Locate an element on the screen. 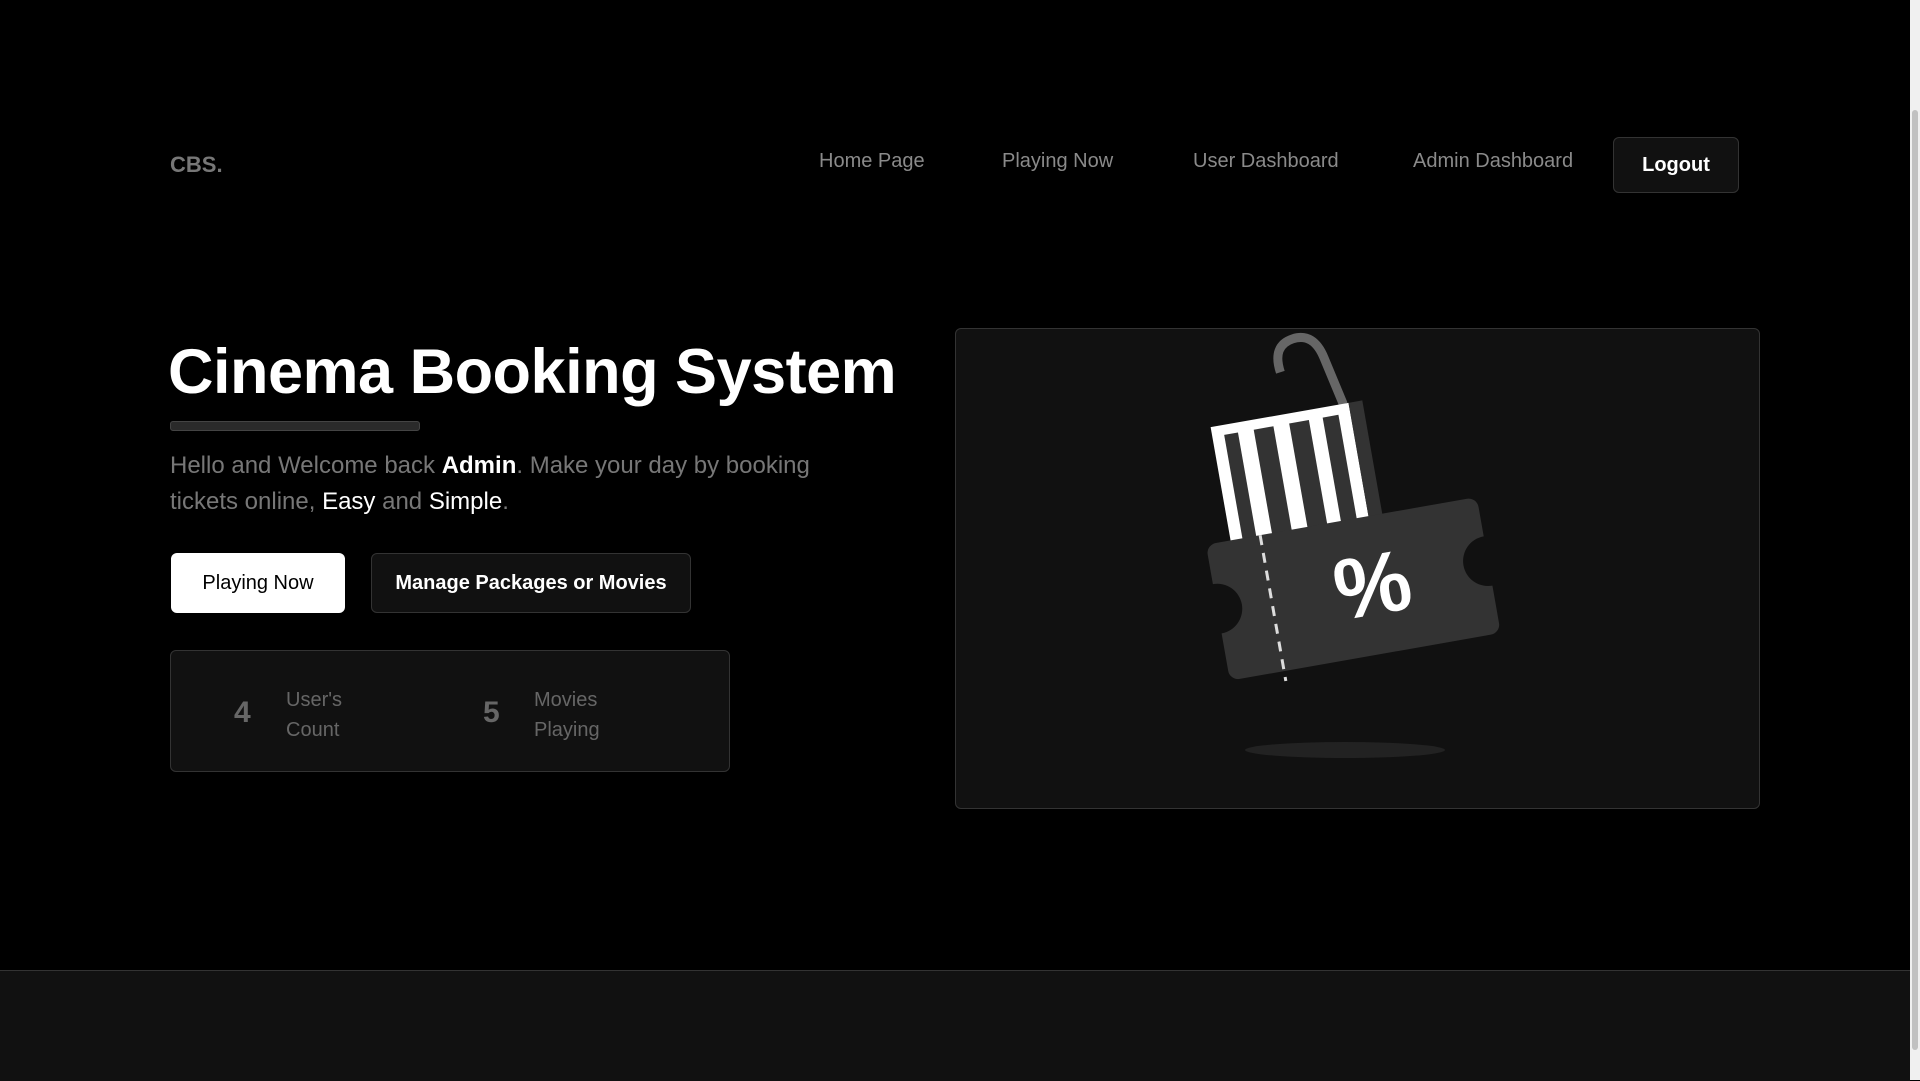 The width and height of the screenshot is (1920, 1081). scrollbar-thumb is located at coordinates (1915, 580).